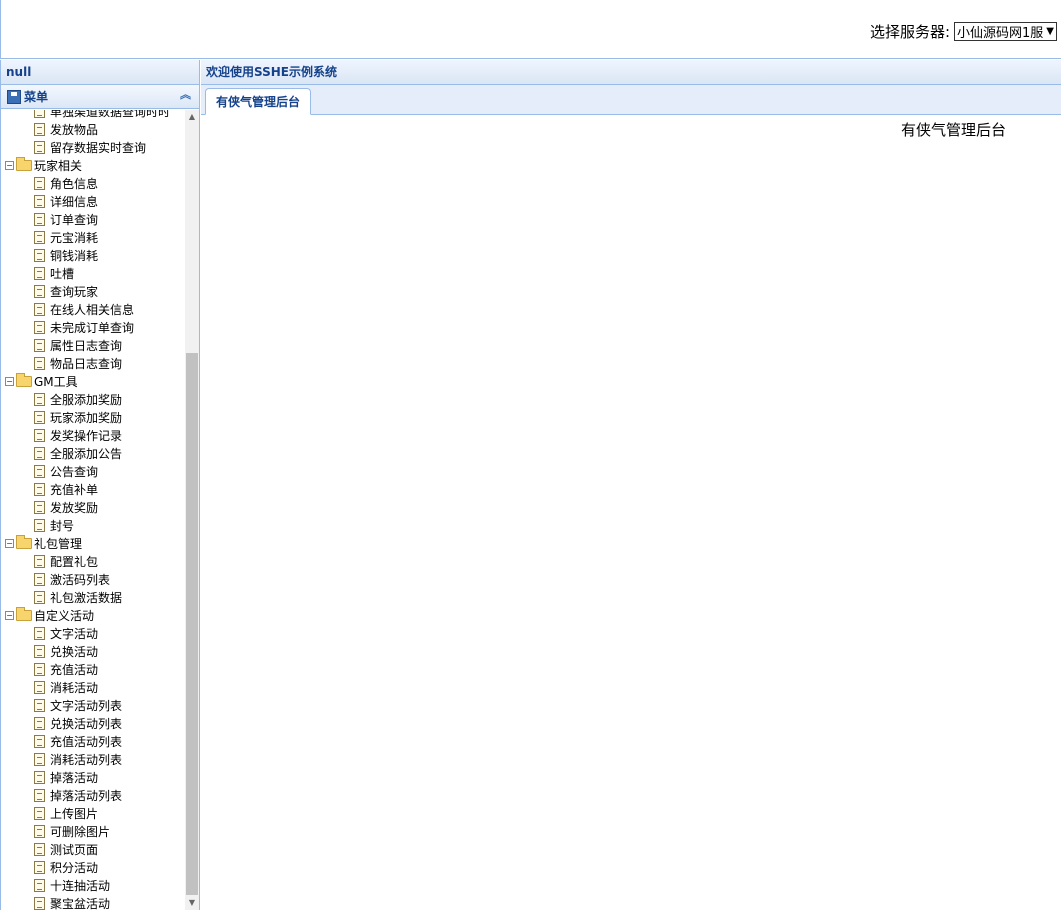 The height and width of the screenshot is (910, 1061). I want to click on tree-item: 兑换活动列表, so click(93, 723).